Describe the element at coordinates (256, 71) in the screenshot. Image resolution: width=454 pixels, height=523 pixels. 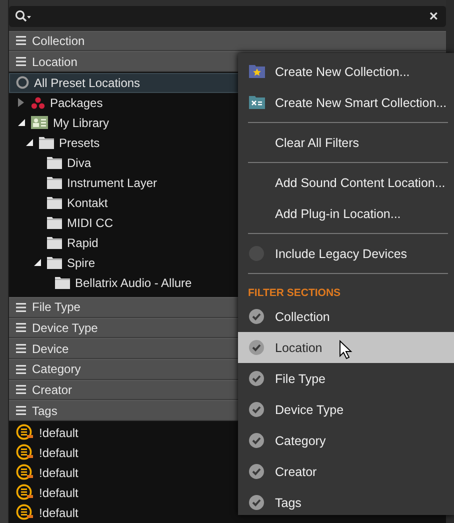
I see `star-folder-icon` at that location.